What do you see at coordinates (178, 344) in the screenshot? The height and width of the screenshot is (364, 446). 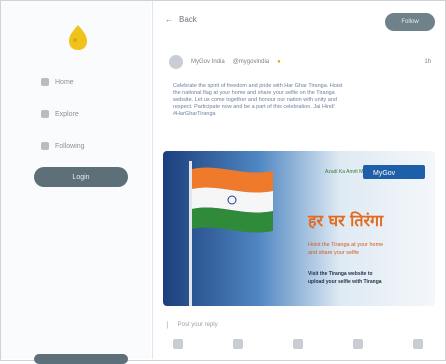 I see `comment-icon` at bounding box center [178, 344].